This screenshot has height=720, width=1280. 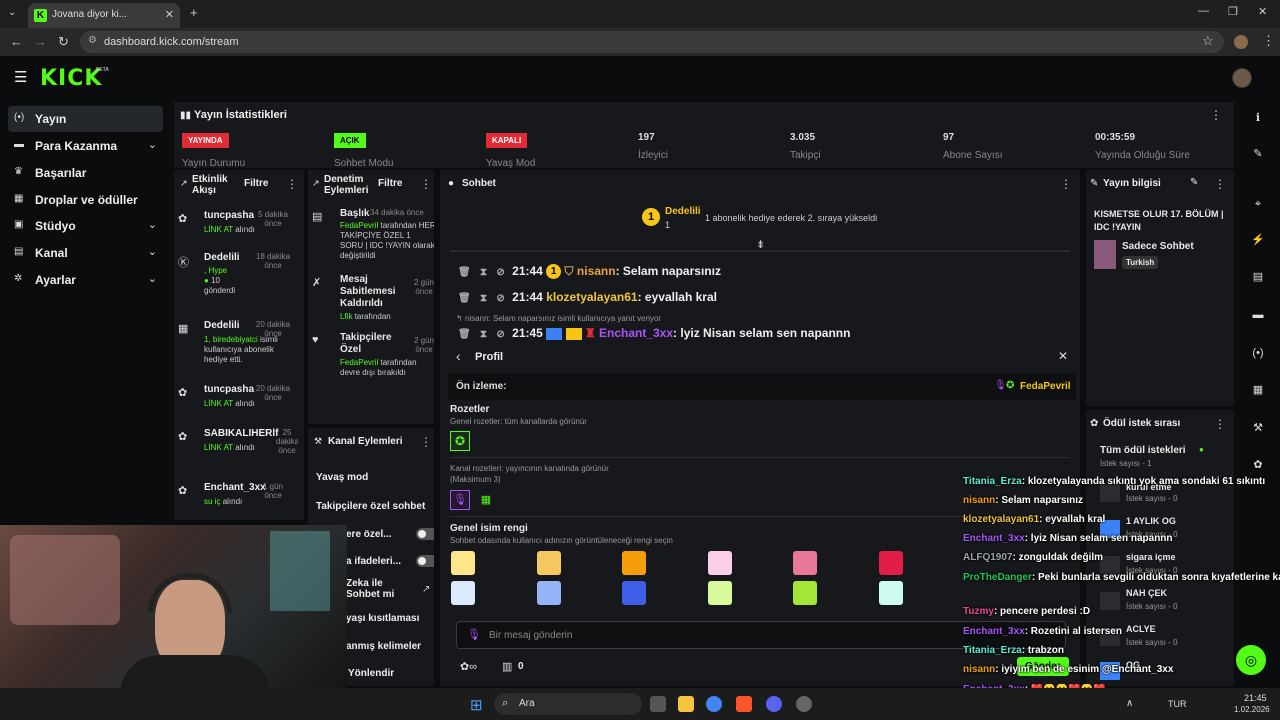 What do you see at coordinates (1220, 184) in the screenshot?
I see `stream-info-menu-icon: ⋮` at bounding box center [1220, 184].